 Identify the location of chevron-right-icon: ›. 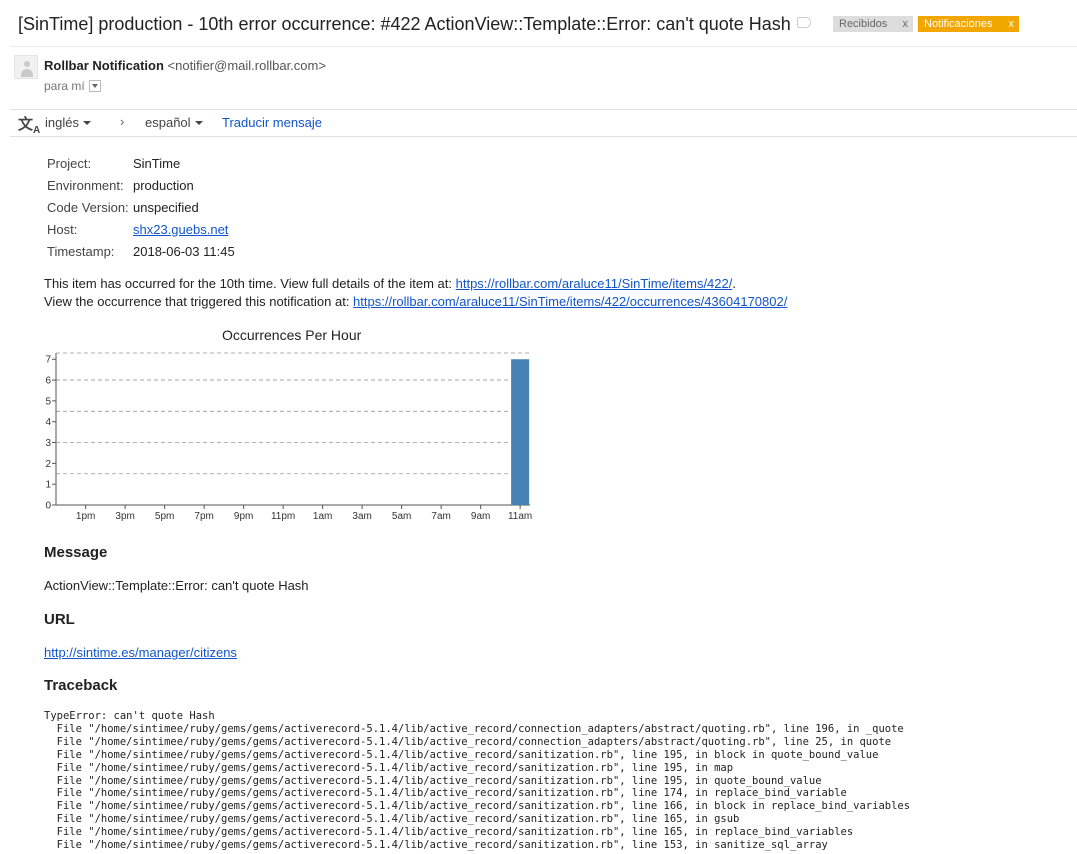
(122, 121).